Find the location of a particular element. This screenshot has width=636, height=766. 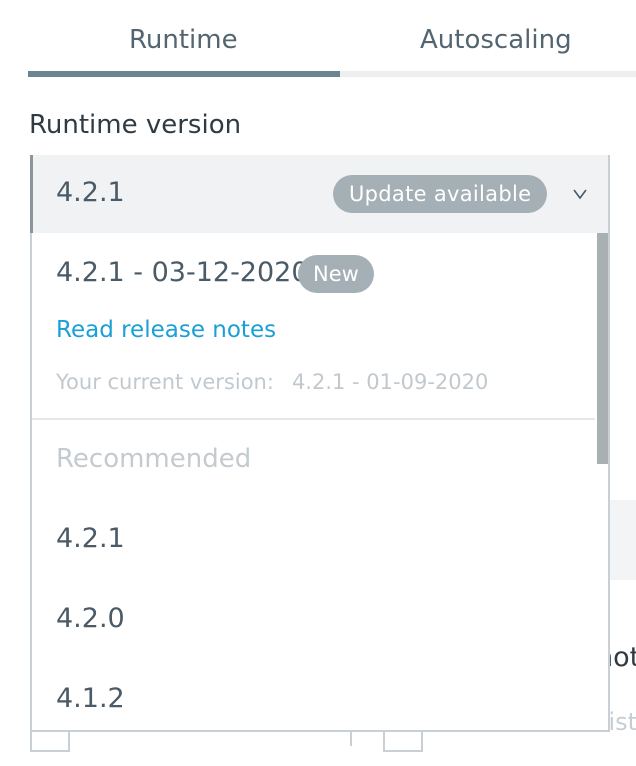

divider is located at coordinates (313, 419).